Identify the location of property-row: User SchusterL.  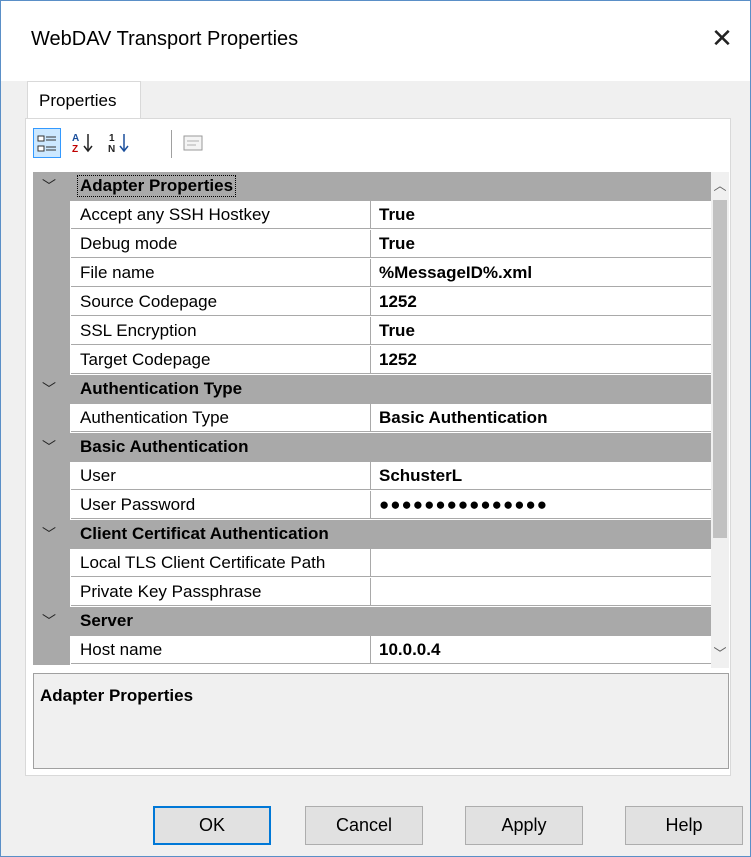
(372, 476).